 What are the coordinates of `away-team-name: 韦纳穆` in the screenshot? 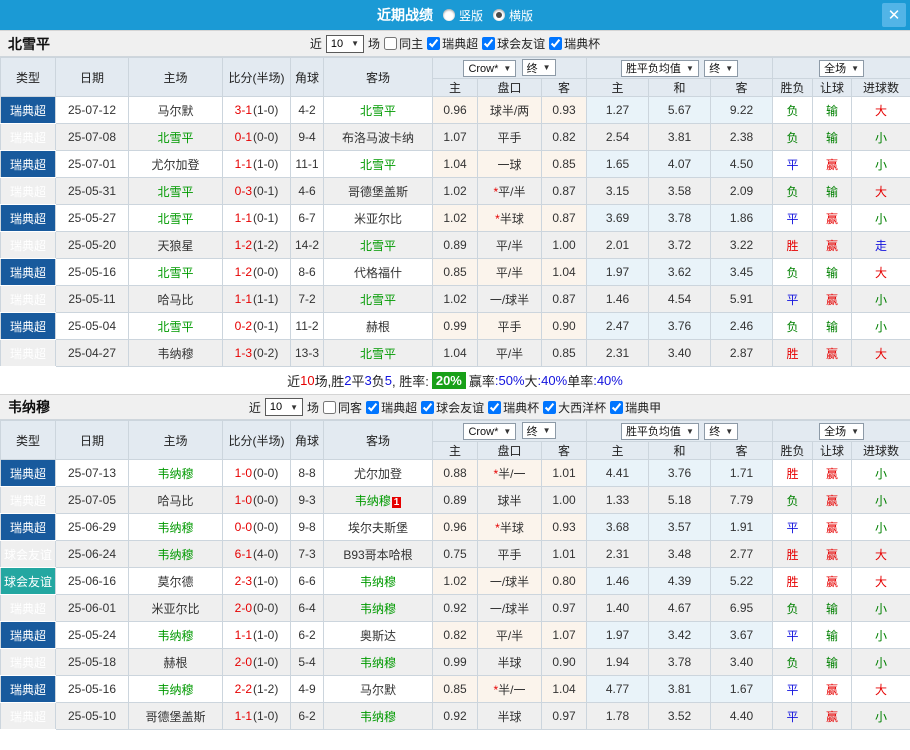 It's located at (377, 608).